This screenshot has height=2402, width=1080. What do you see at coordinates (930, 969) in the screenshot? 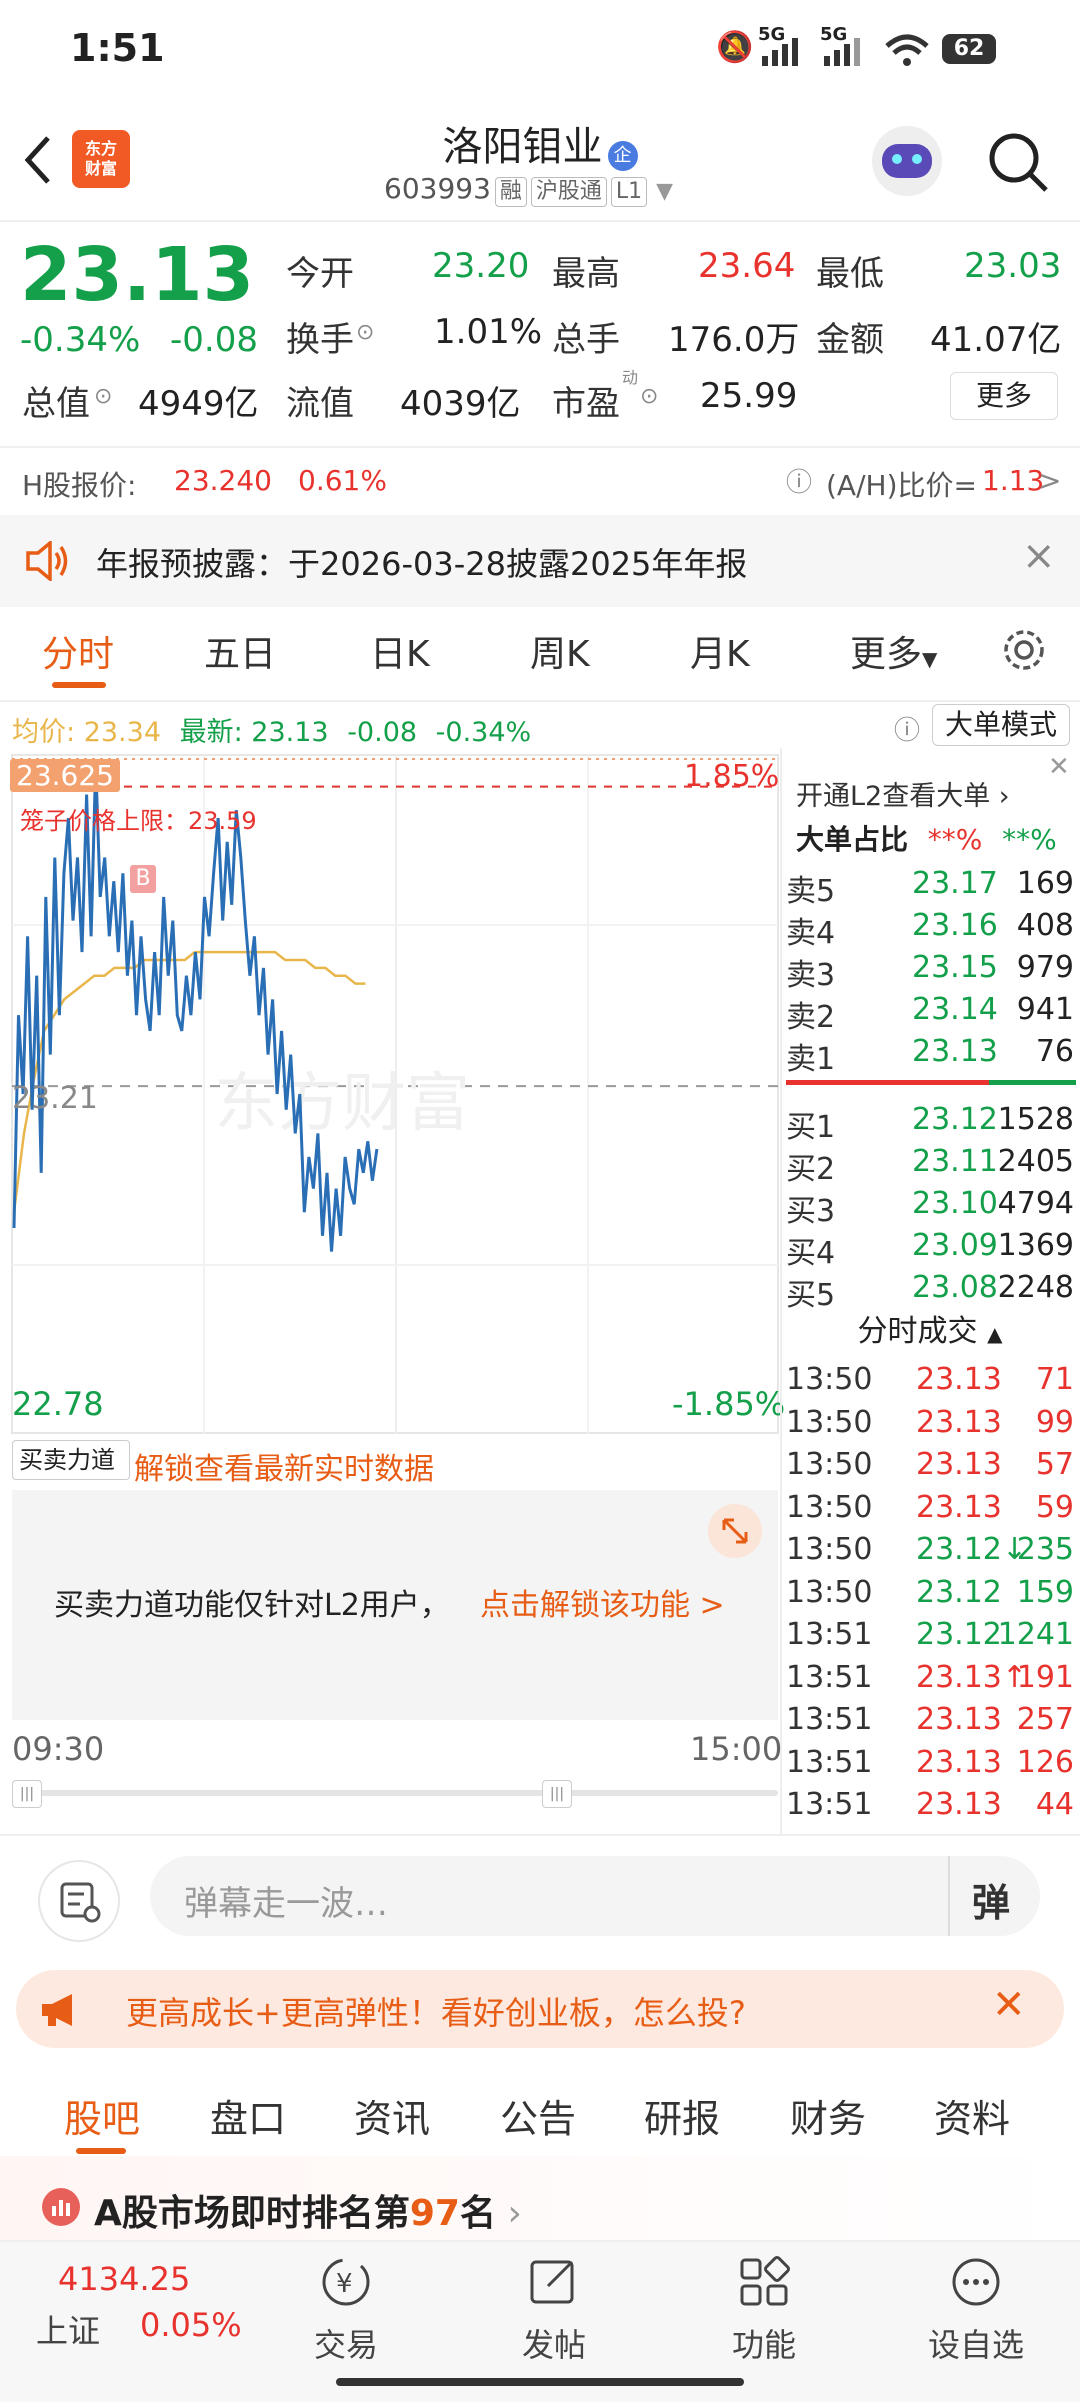
I see `ask-row: 卖3 23.15 979` at bounding box center [930, 969].